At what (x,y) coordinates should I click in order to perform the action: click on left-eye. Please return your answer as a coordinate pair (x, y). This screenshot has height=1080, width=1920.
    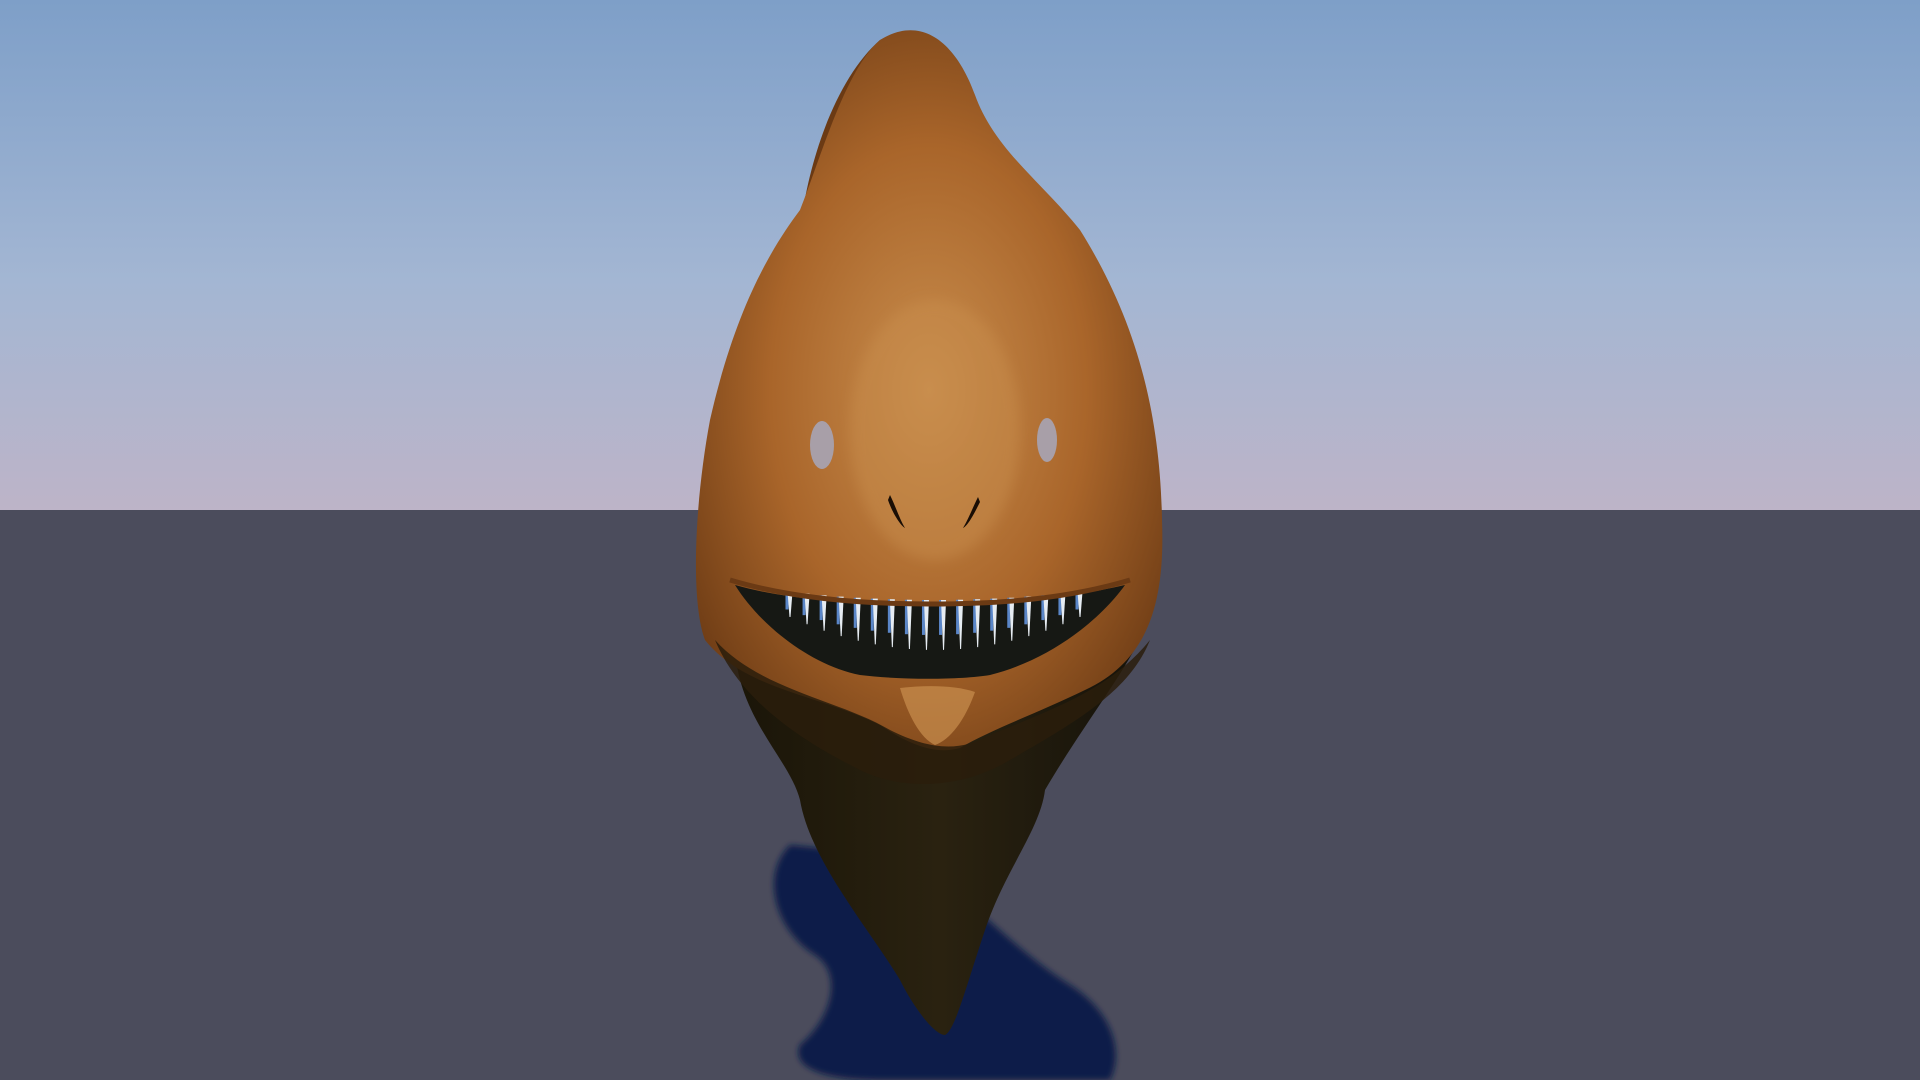
    Looking at the image, I should click on (822, 445).